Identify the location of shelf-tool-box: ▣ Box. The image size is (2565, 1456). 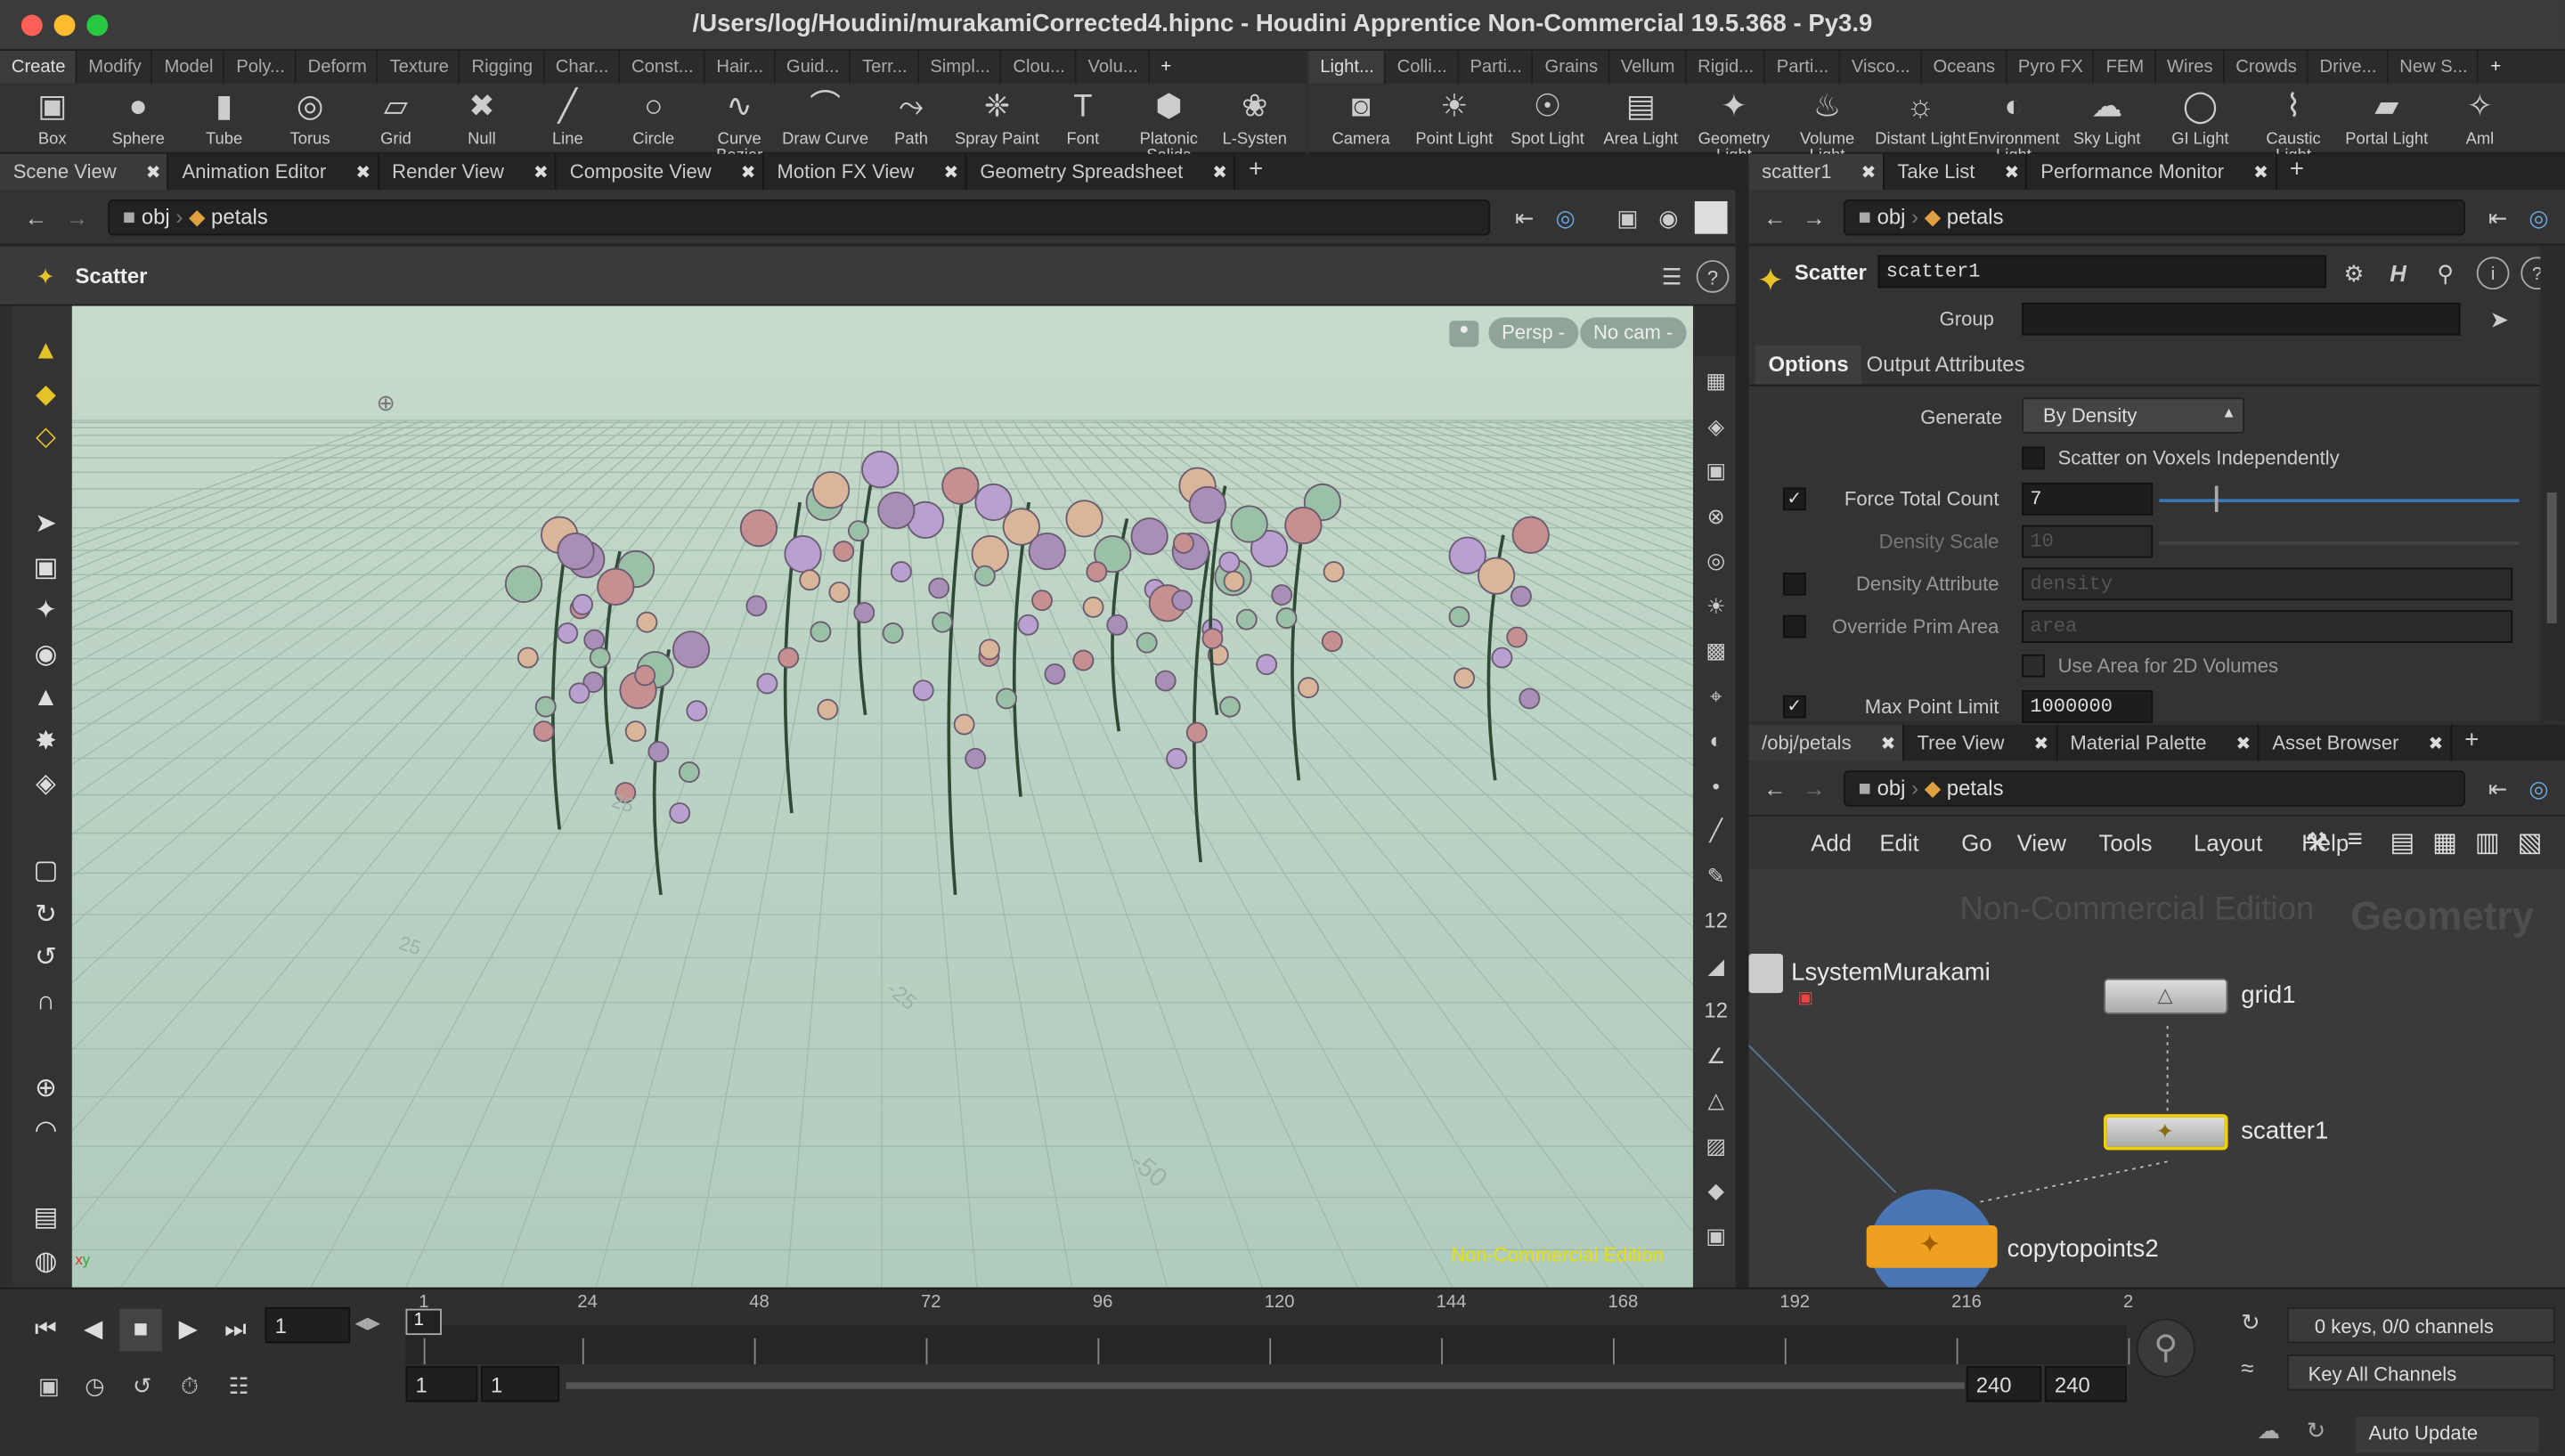
(52, 116).